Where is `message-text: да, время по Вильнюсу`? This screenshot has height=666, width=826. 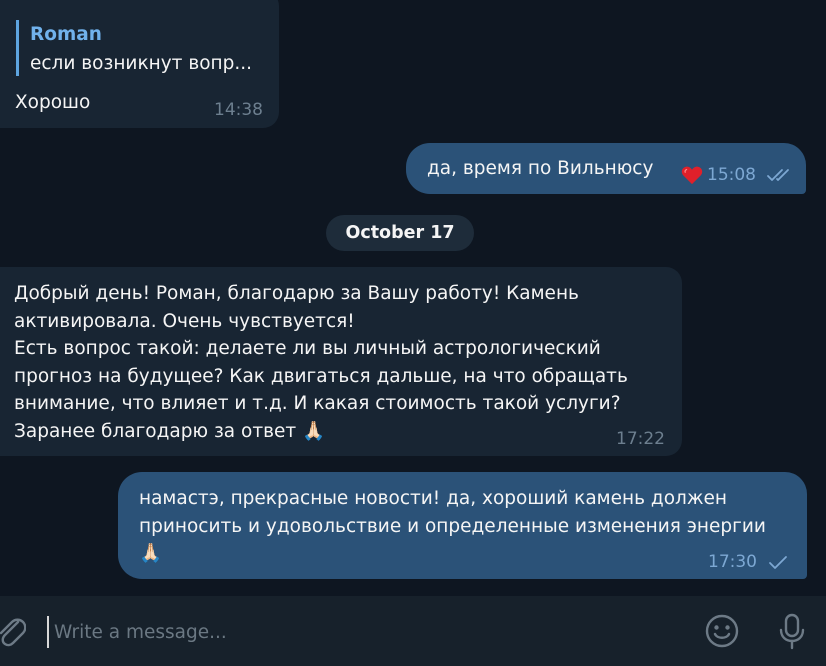 message-text: да, время по Вильнюсу is located at coordinates (540, 168).